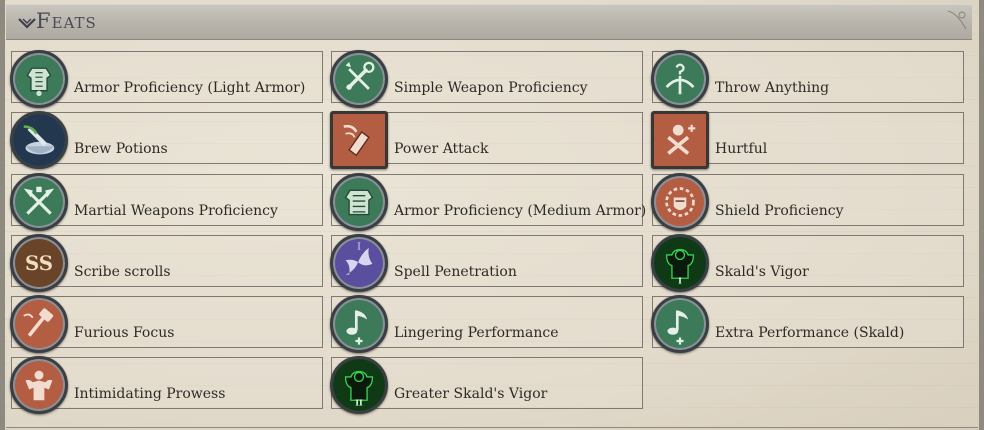 The height and width of the screenshot is (430, 984). Describe the element at coordinates (150, 394) in the screenshot. I see `feat-label: Intimidating Prowess` at that location.